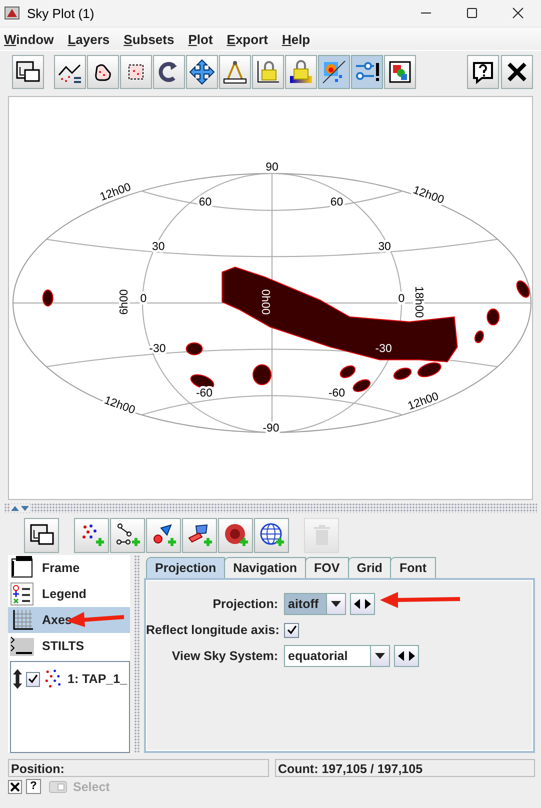 This screenshot has height=808, width=541. Describe the element at coordinates (272, 168) in the screenshot. I see `axis-label: 90` at that location.